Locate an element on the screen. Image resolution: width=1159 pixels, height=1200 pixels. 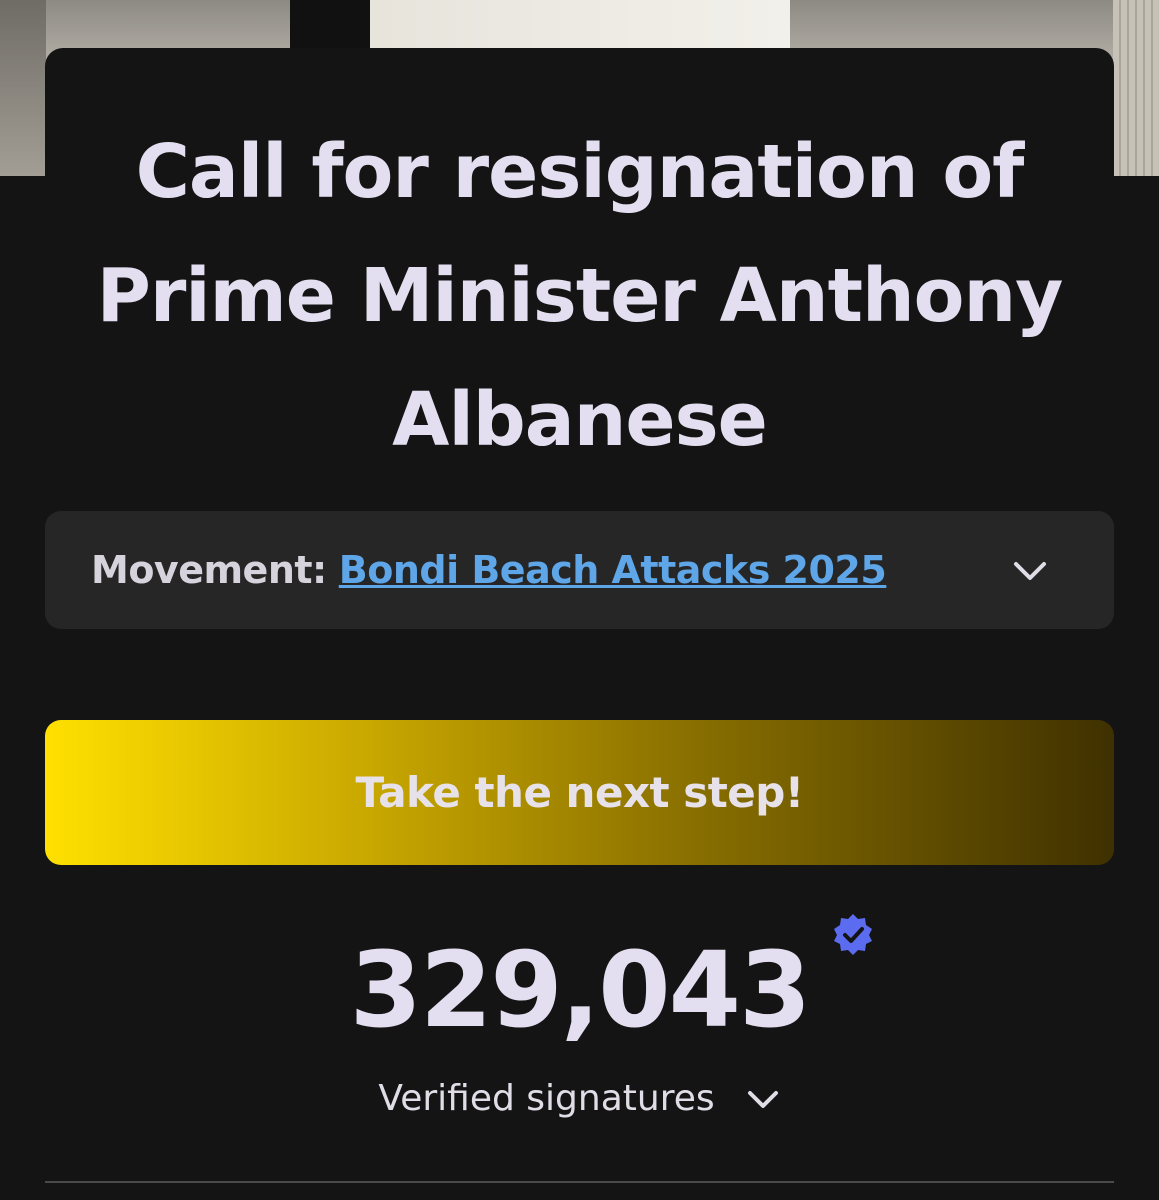
signature-count-section: 329,043 is located at coordinates (579, 987).